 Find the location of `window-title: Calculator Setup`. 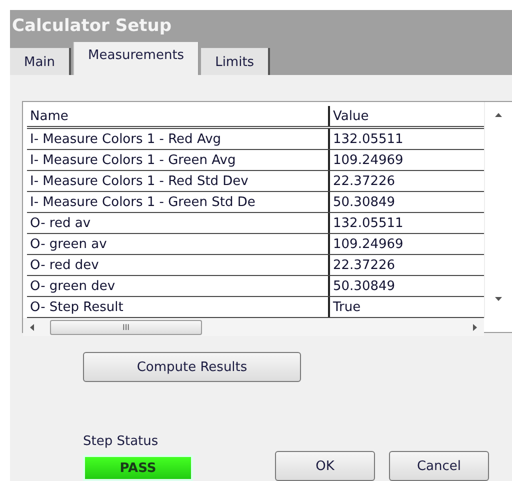

window-title: Calculator Setup is located at coordinates (261, 26).